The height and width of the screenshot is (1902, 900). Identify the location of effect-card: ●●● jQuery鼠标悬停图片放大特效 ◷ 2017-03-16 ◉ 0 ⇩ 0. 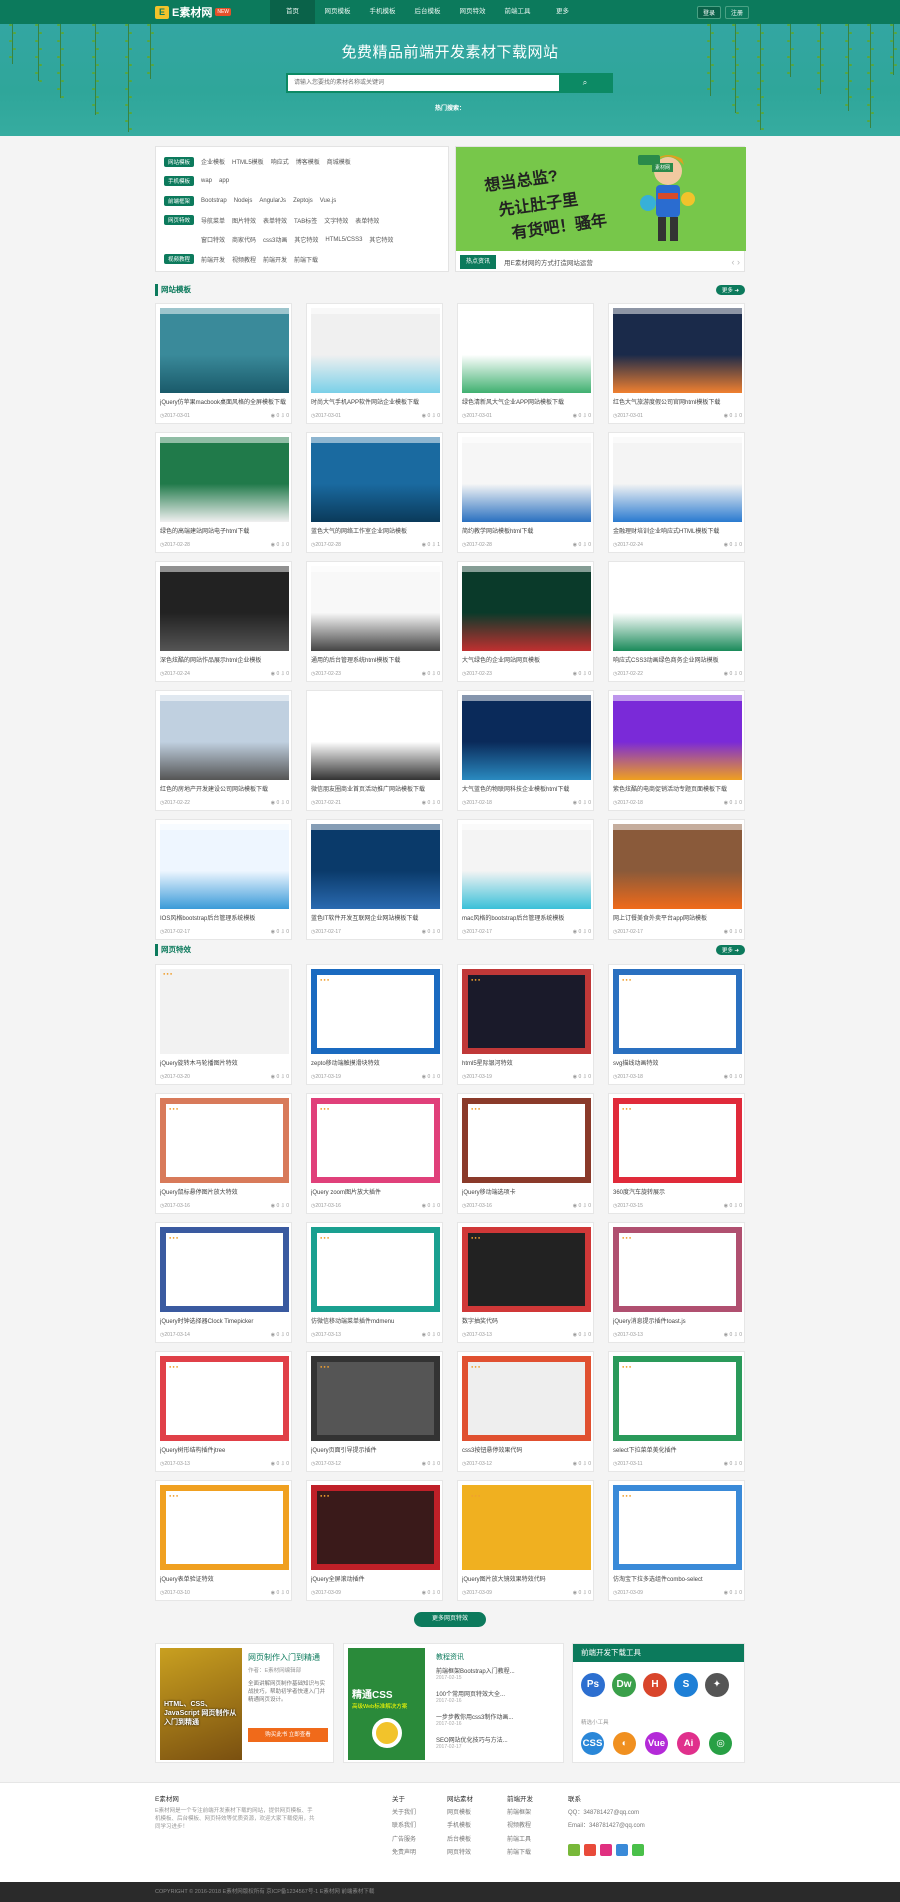
(223, 1153).